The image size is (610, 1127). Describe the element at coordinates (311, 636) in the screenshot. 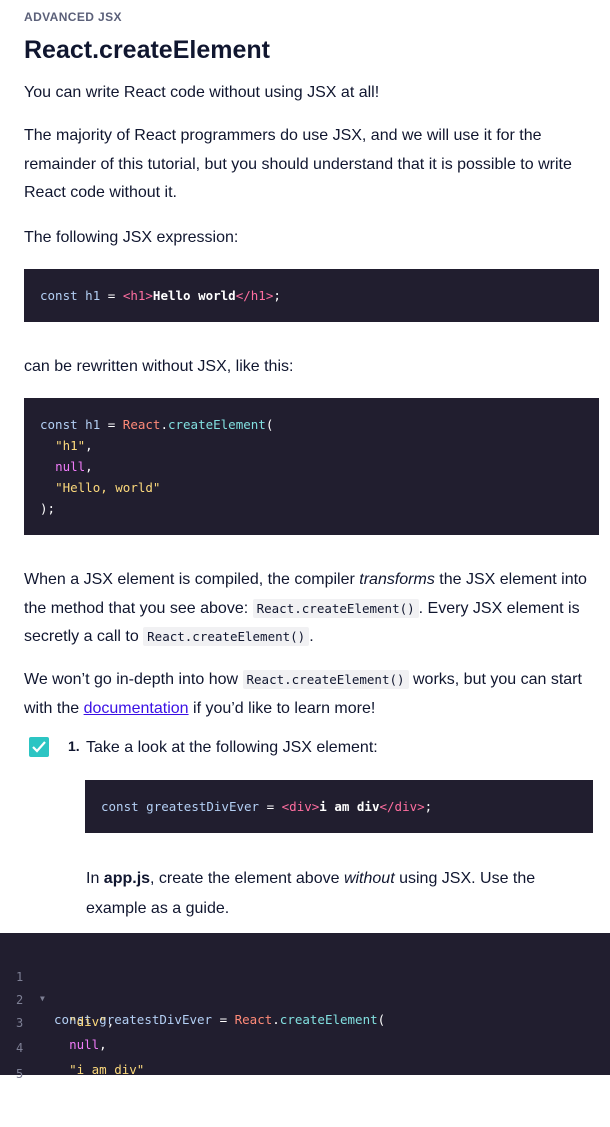

I see `text-run: .` at that location.